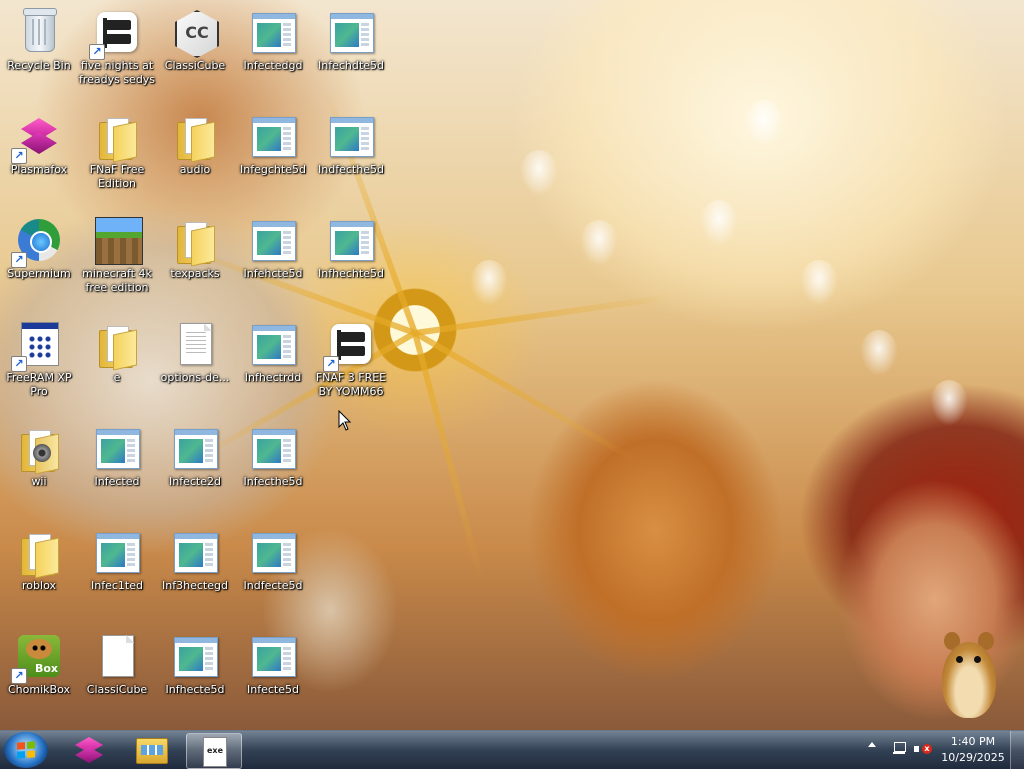 The image size is (1024, 769). I want to click on volume-muted-icon: x, so click(923, 749).